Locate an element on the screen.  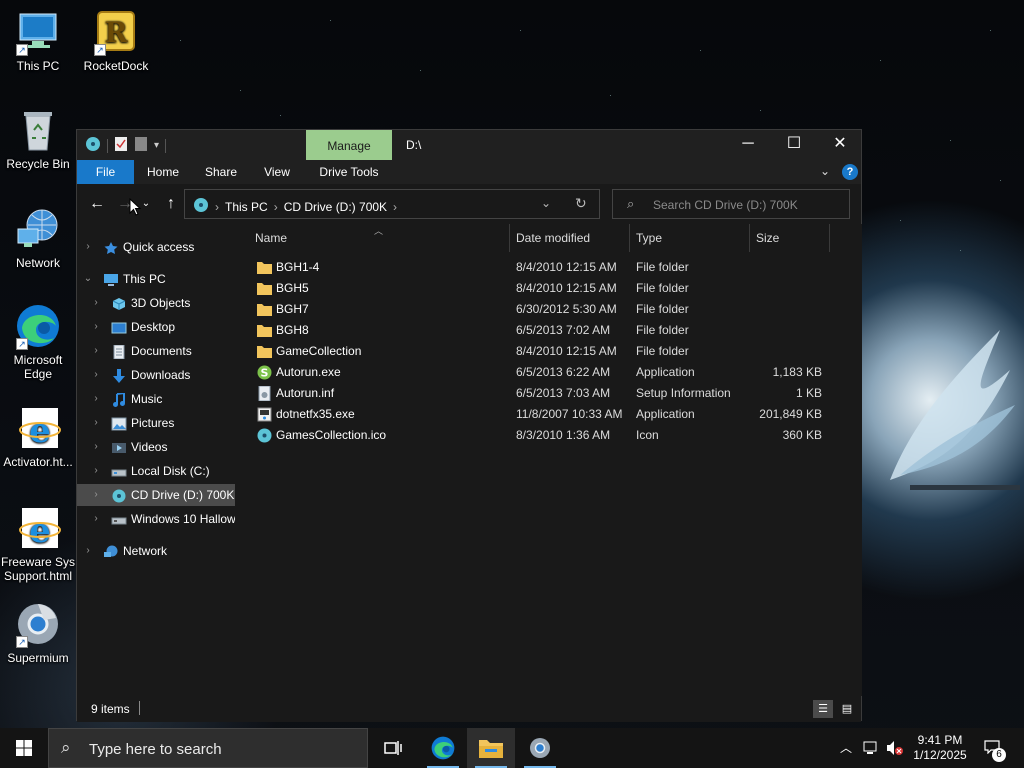
close-button: ✕ is located at coordinates (840, 145).